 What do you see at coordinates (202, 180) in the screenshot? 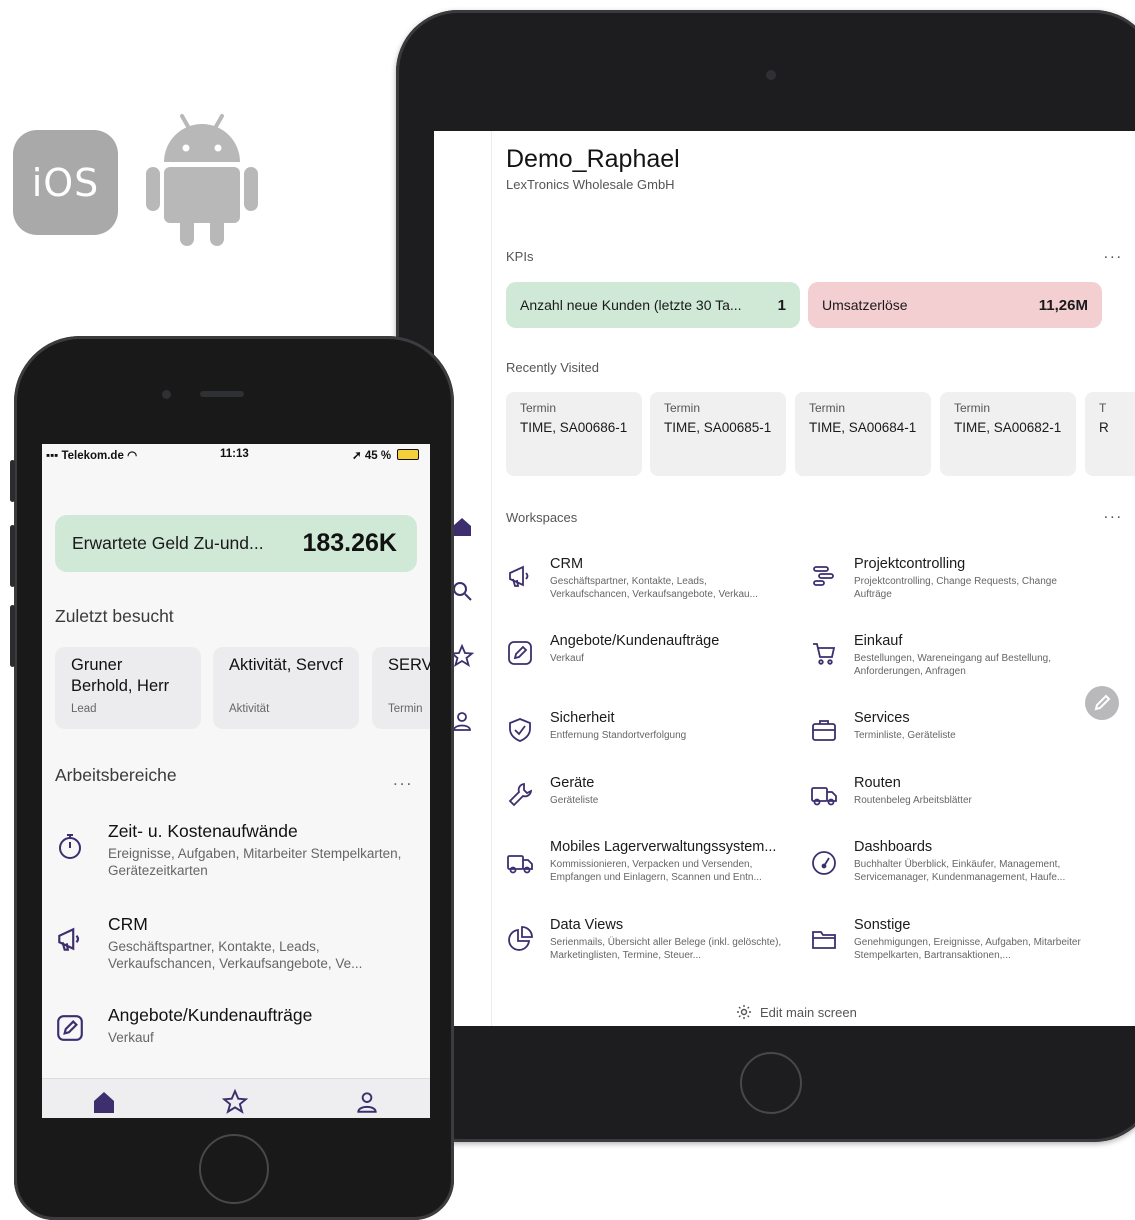
I see `android-icon` at bounding box center [202, 180].